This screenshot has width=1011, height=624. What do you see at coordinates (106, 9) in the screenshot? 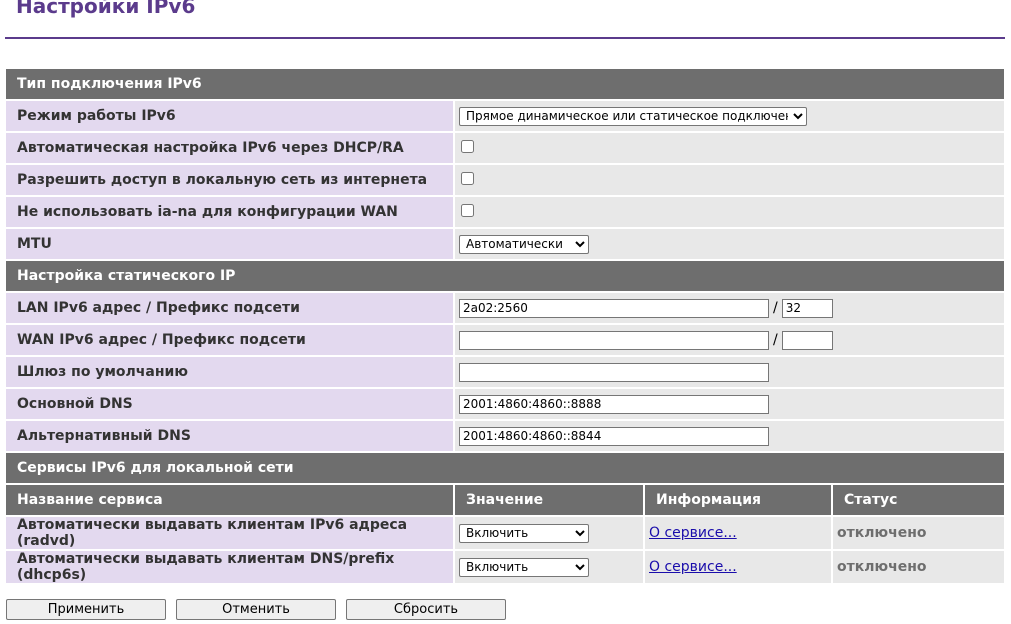
I see `page-title: Настройки IPv6` at bounding box center [106, 9].